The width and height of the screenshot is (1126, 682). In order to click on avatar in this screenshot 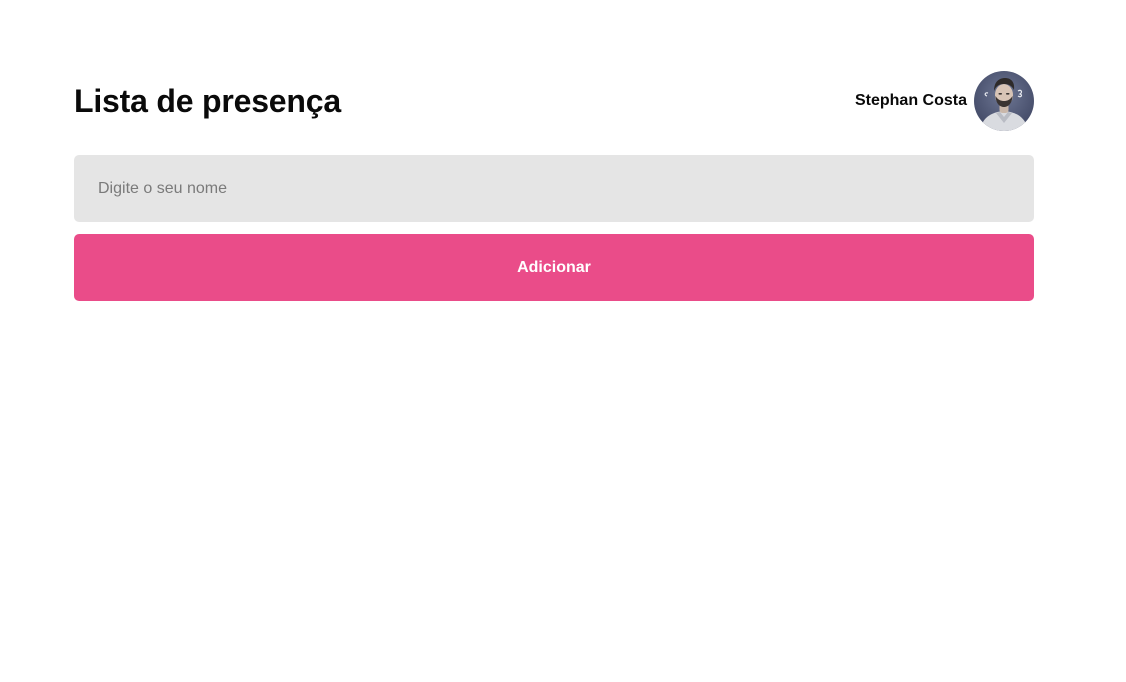, I will do `click(1004, 101)`.